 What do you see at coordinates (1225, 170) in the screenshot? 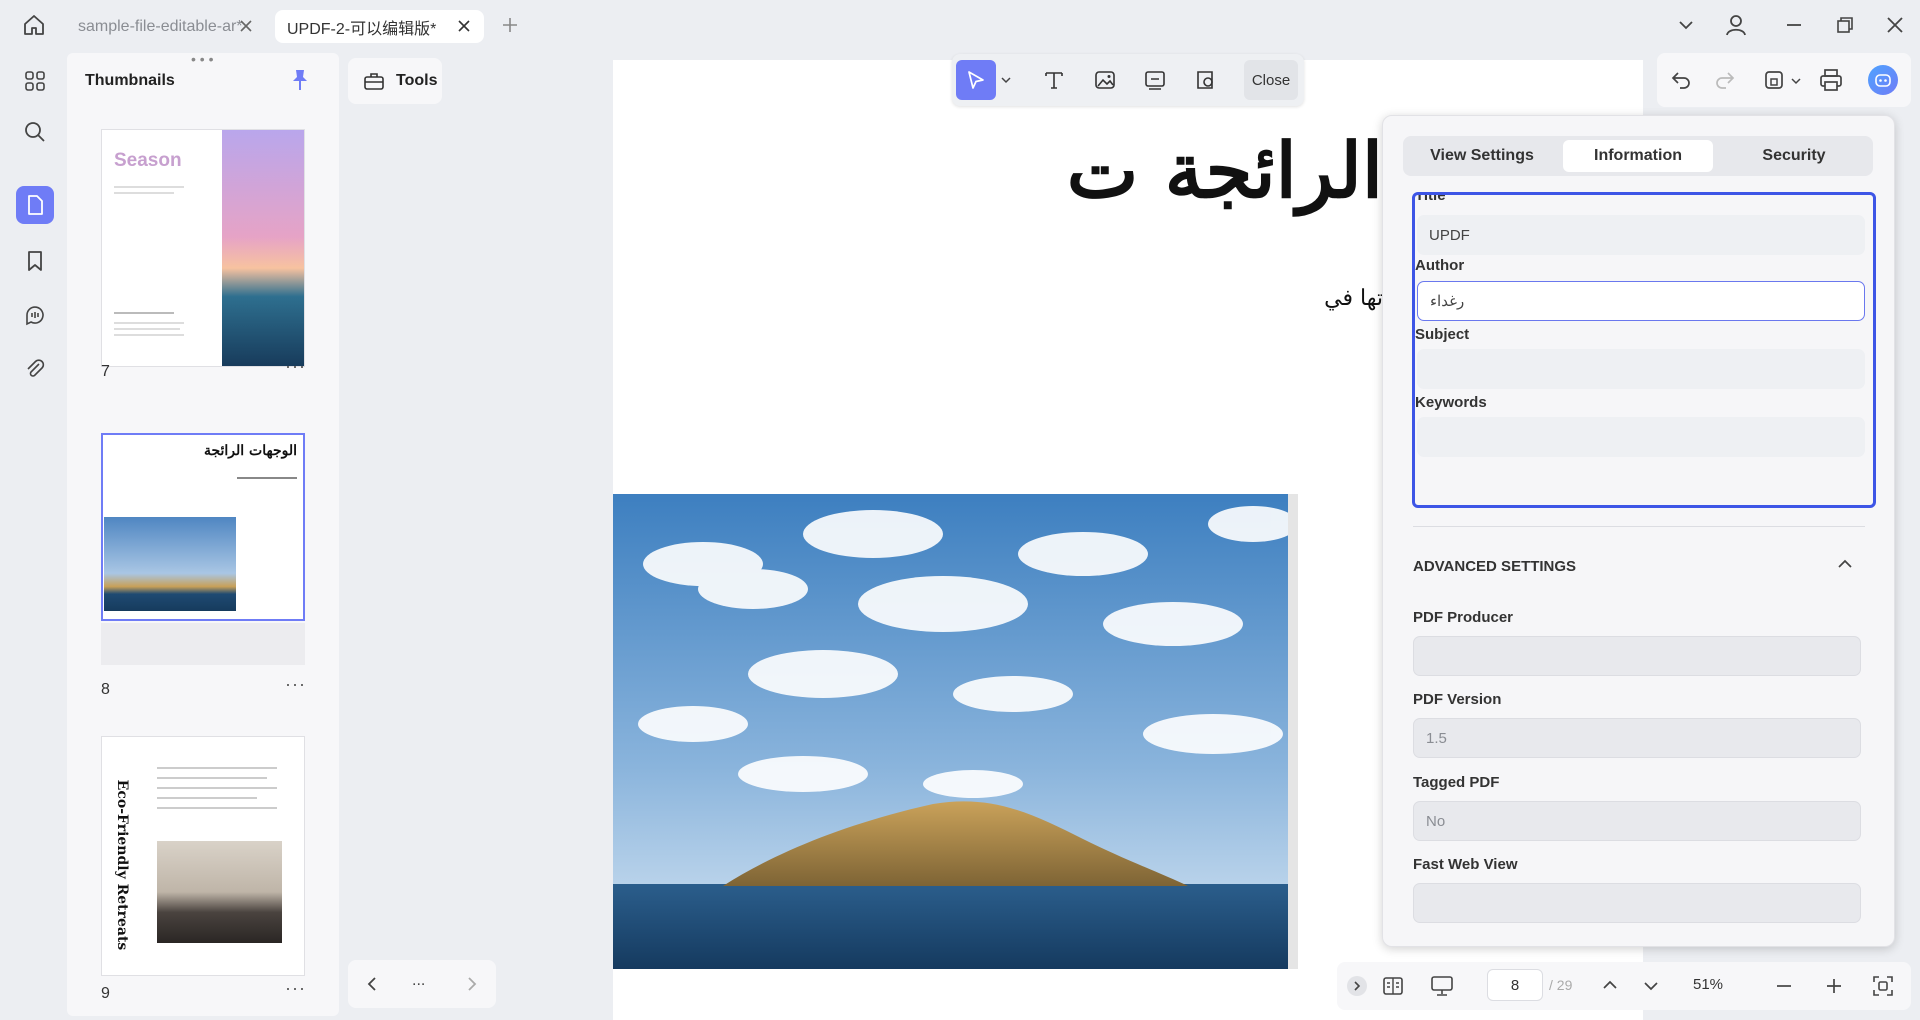
I see `page-title: الرائجة ت` at bounding box center [1225, 170].